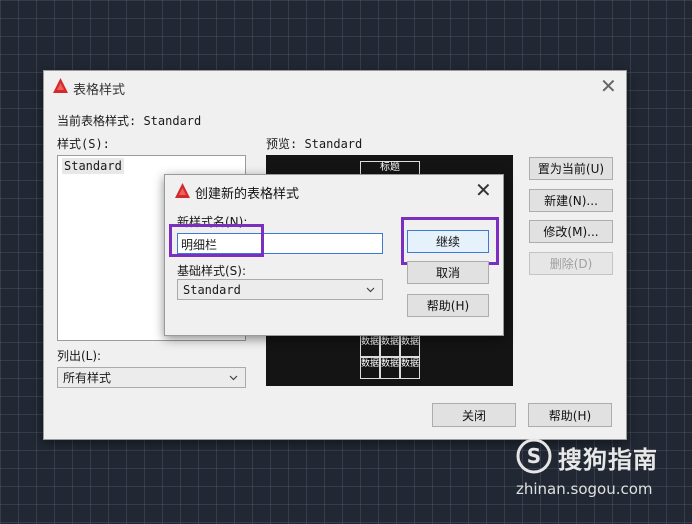 Image resolution: width=692 pixels, height=524 pixels. What do you see at coordinates (571, 168) in the screenshot?
I see `set-current-button: 置为当前(U)` at bounding box center [571, 168].